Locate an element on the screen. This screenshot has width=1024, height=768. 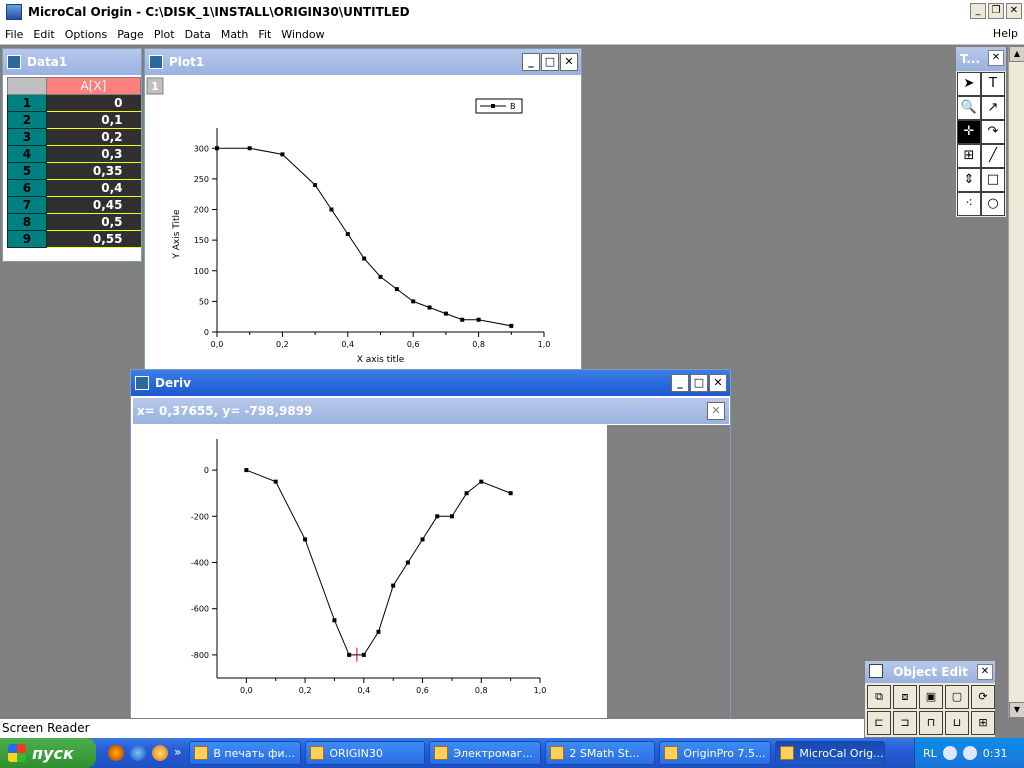
app-close-button: ✕ is located at coordinates (1014, 11).